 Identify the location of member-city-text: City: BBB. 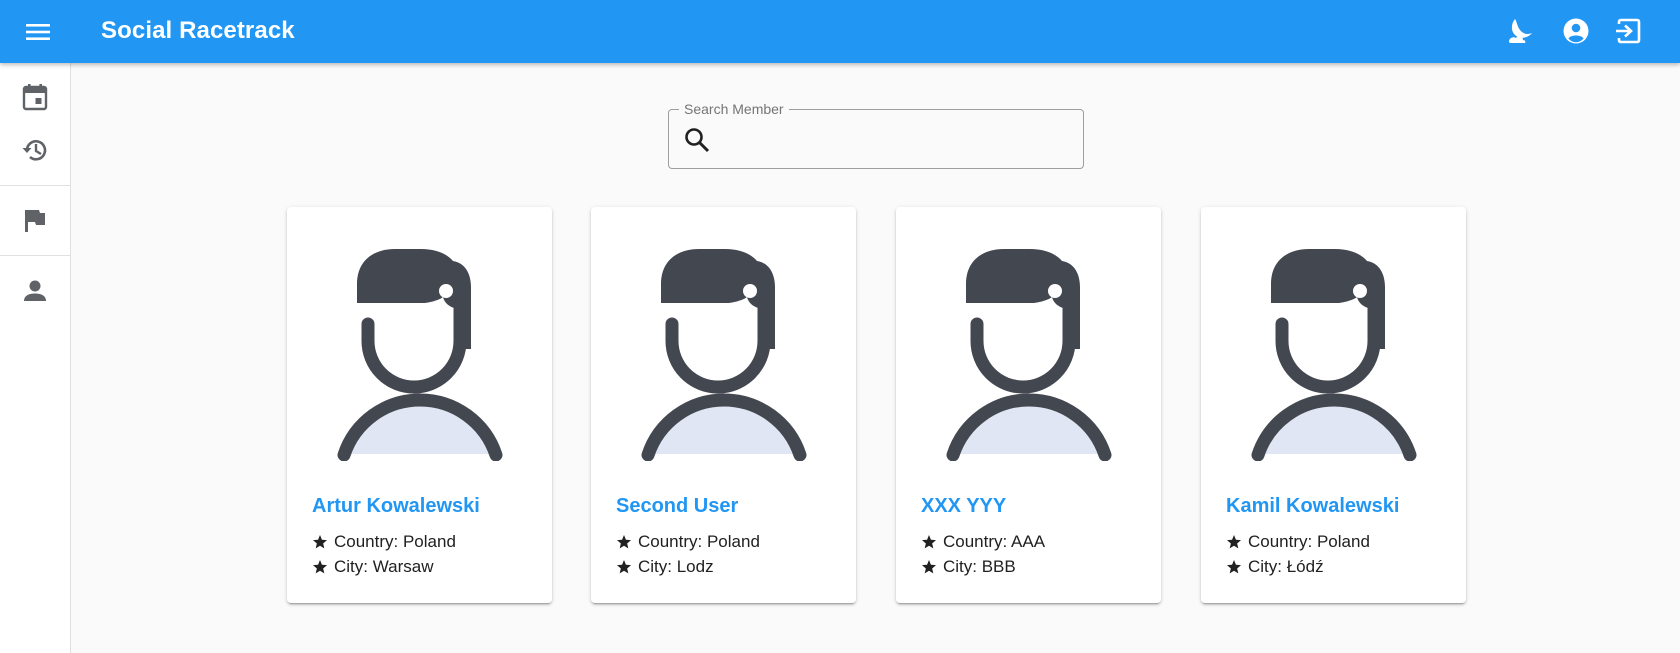
(979, 566).